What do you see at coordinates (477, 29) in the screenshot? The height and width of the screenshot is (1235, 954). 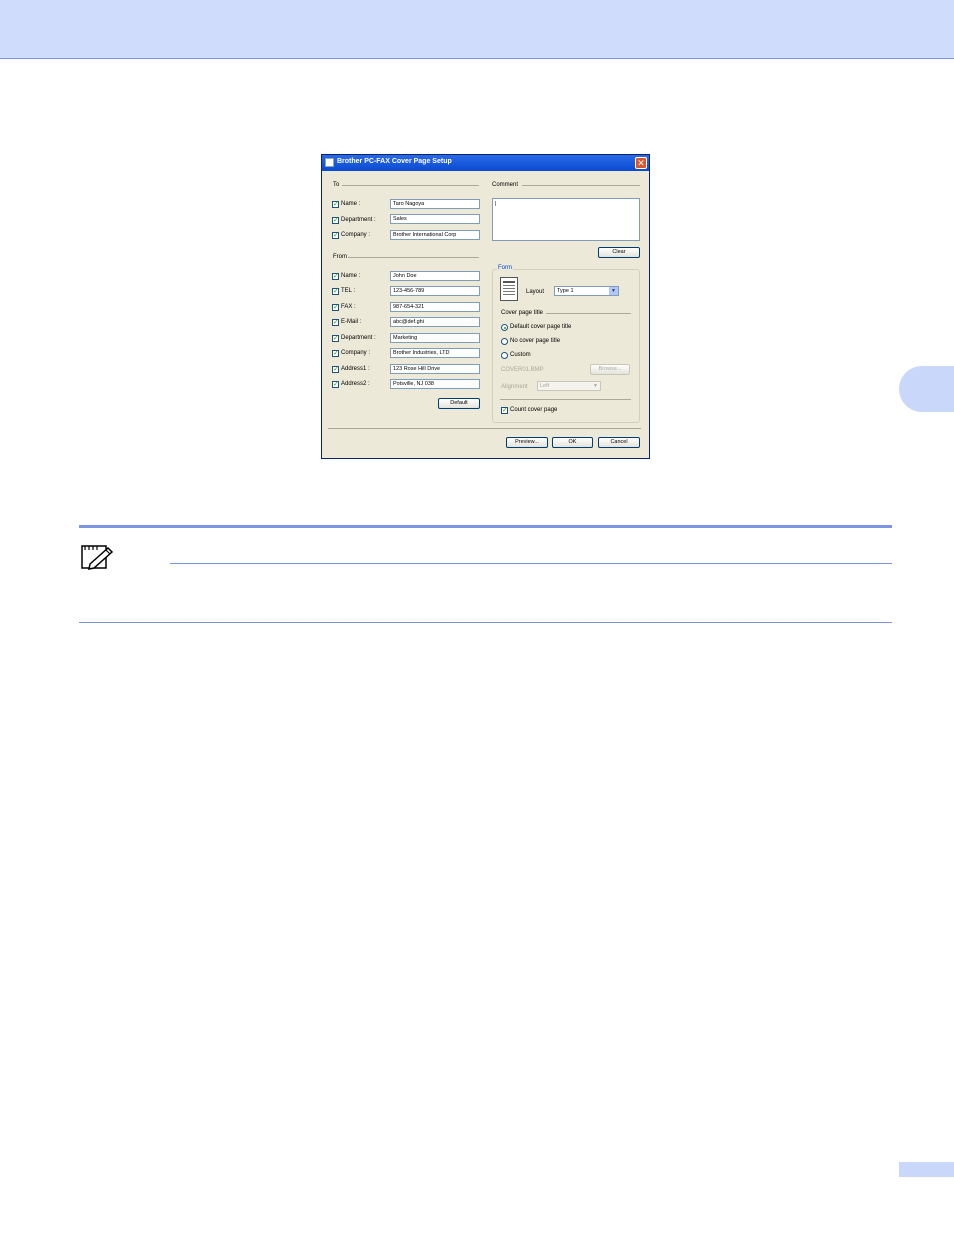 I see `page-header-band` at bounding box center [477, 29].